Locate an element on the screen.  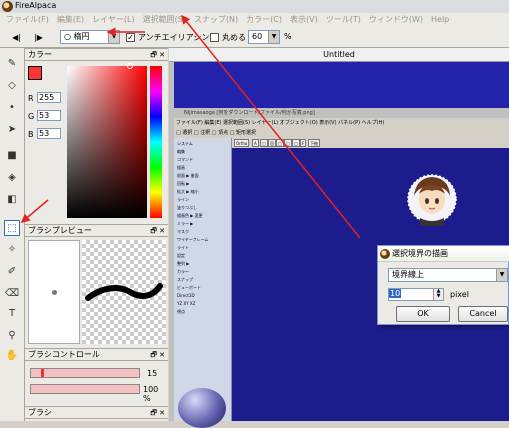
hue-slider is located at coordinates (156, 142).